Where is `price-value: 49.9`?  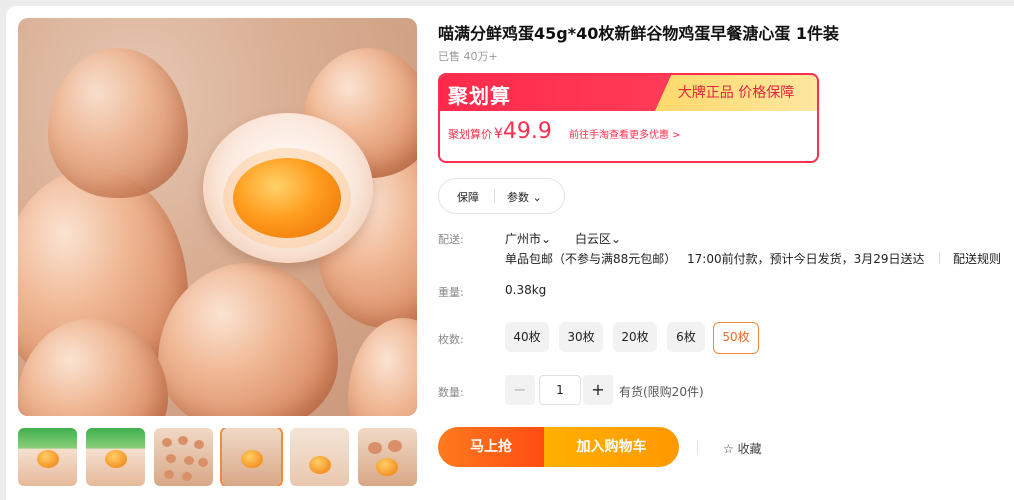 price-value: 49.9 is located at coordinates (527, 131).